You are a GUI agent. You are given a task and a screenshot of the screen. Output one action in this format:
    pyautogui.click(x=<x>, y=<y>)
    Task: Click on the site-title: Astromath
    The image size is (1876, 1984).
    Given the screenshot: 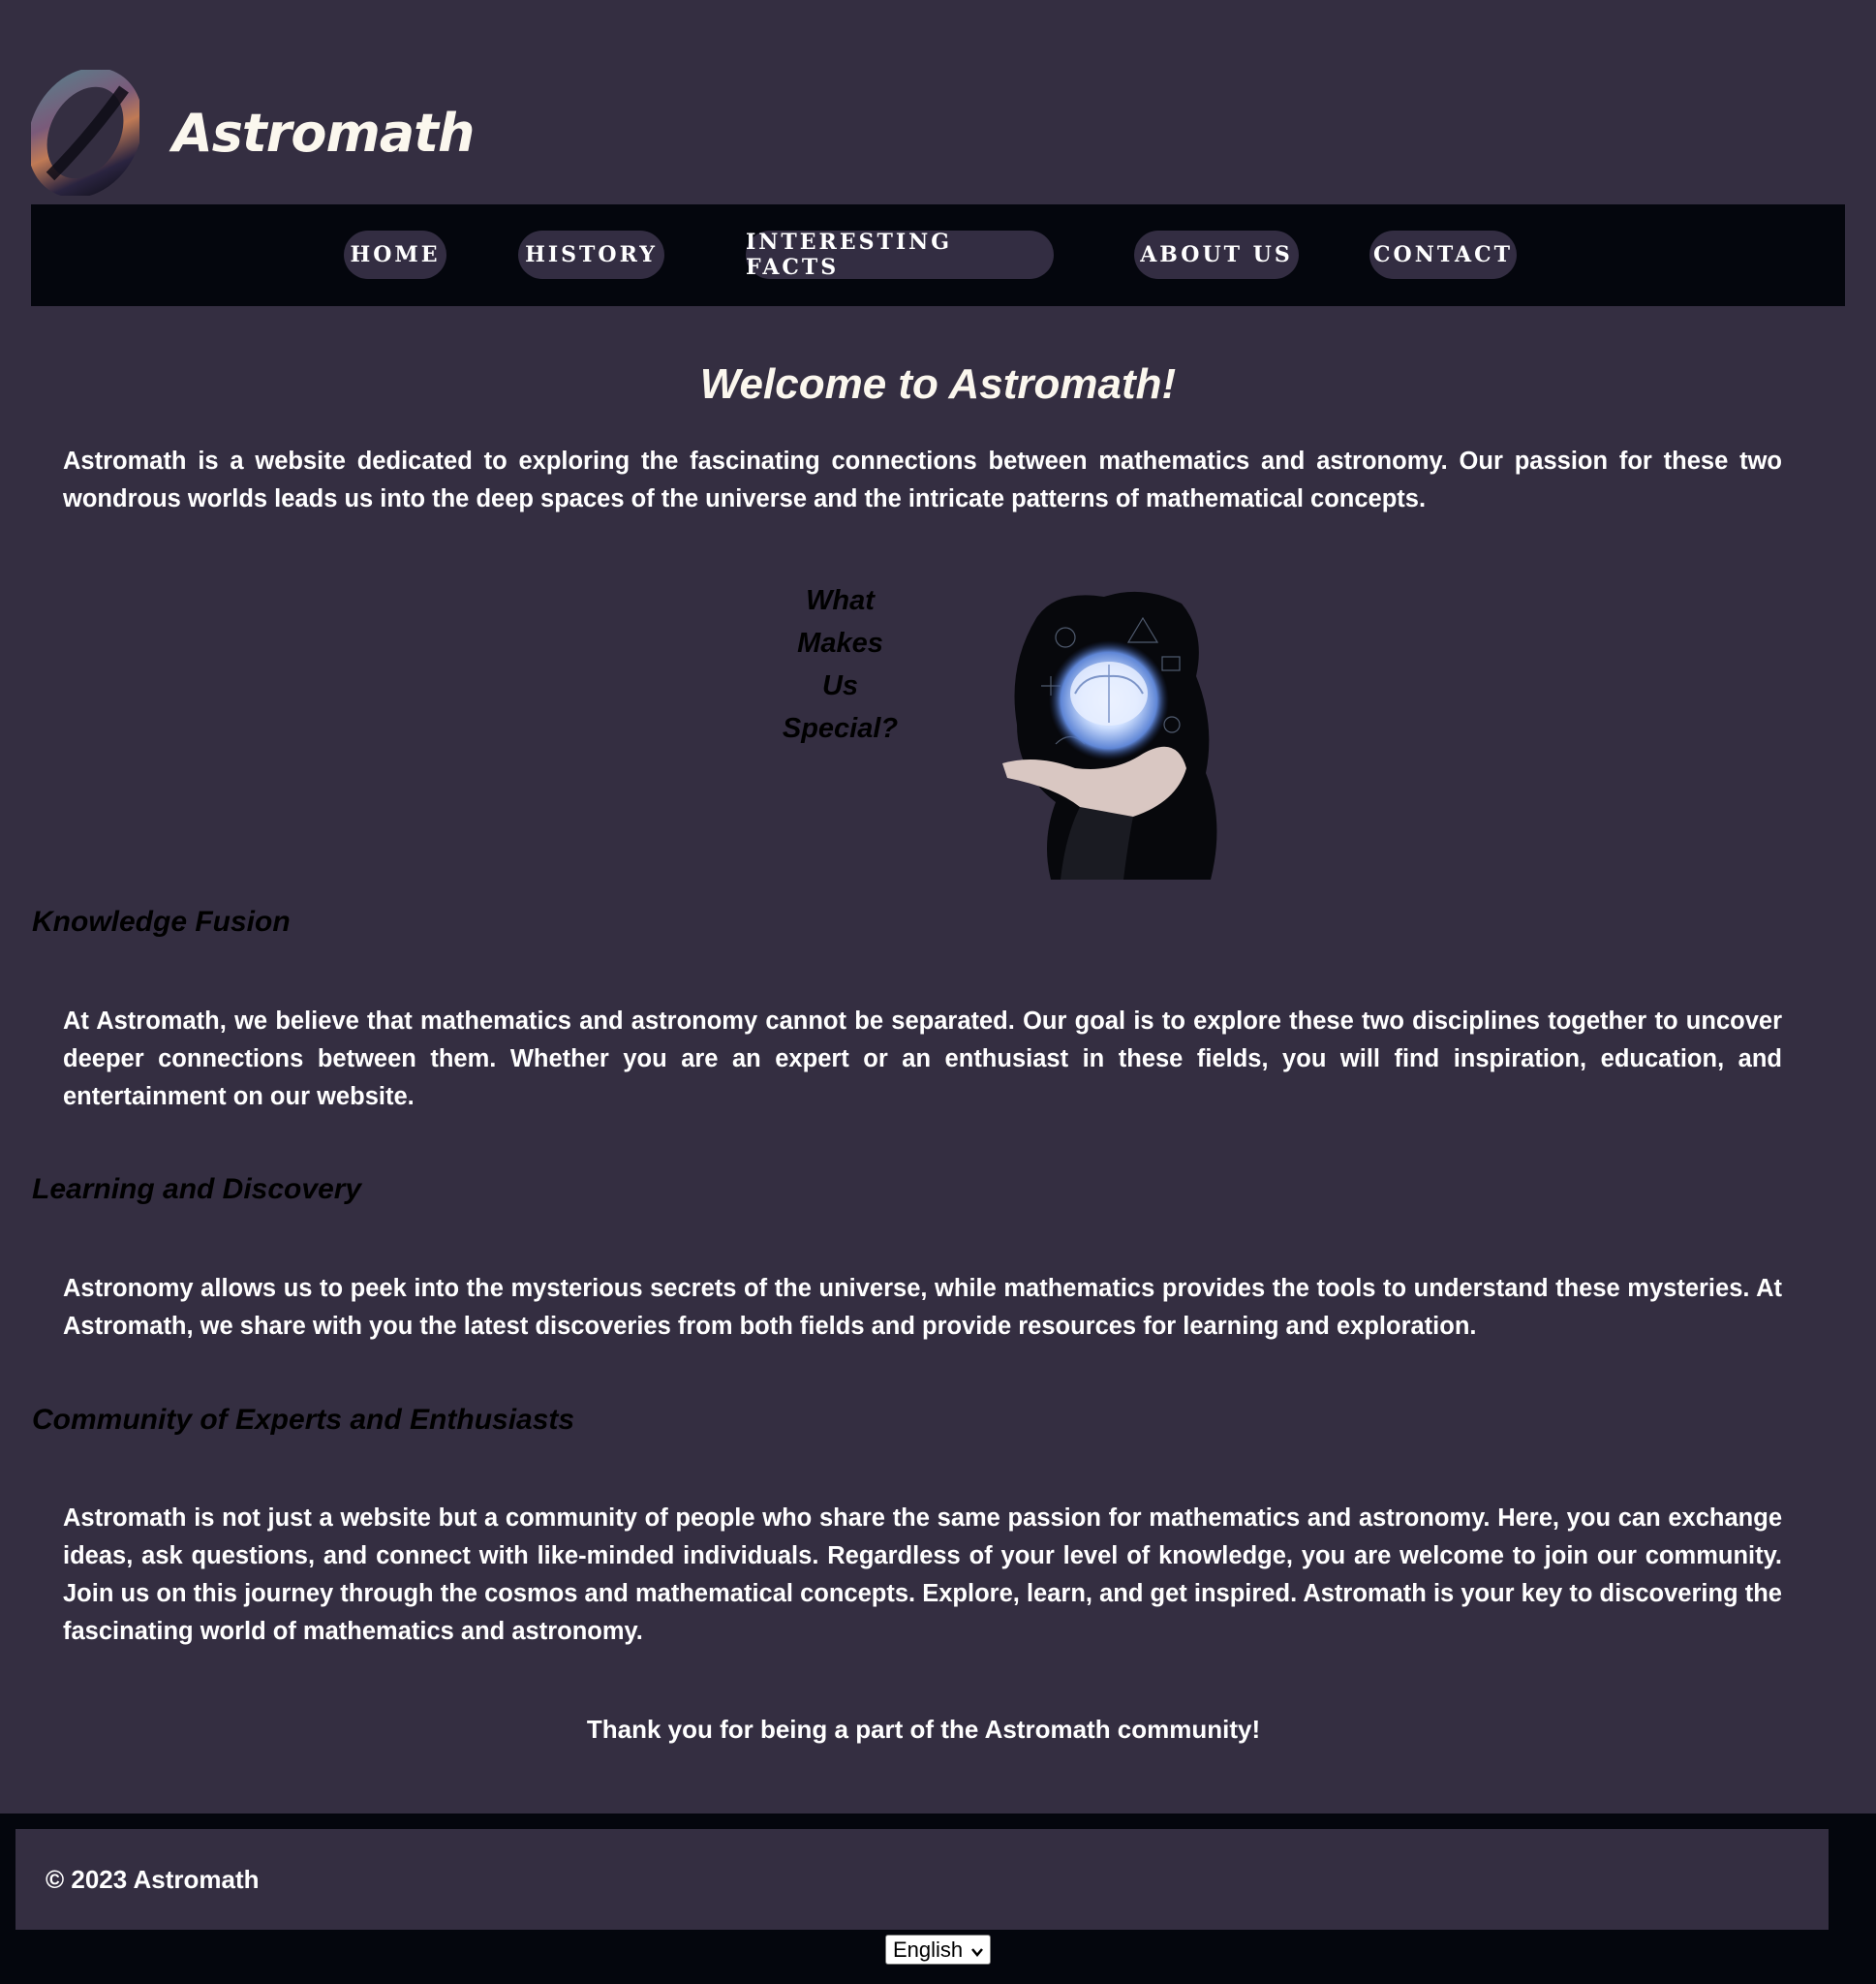 What is the action you would take?
    pyautogui.click(x=324, y=133)
    